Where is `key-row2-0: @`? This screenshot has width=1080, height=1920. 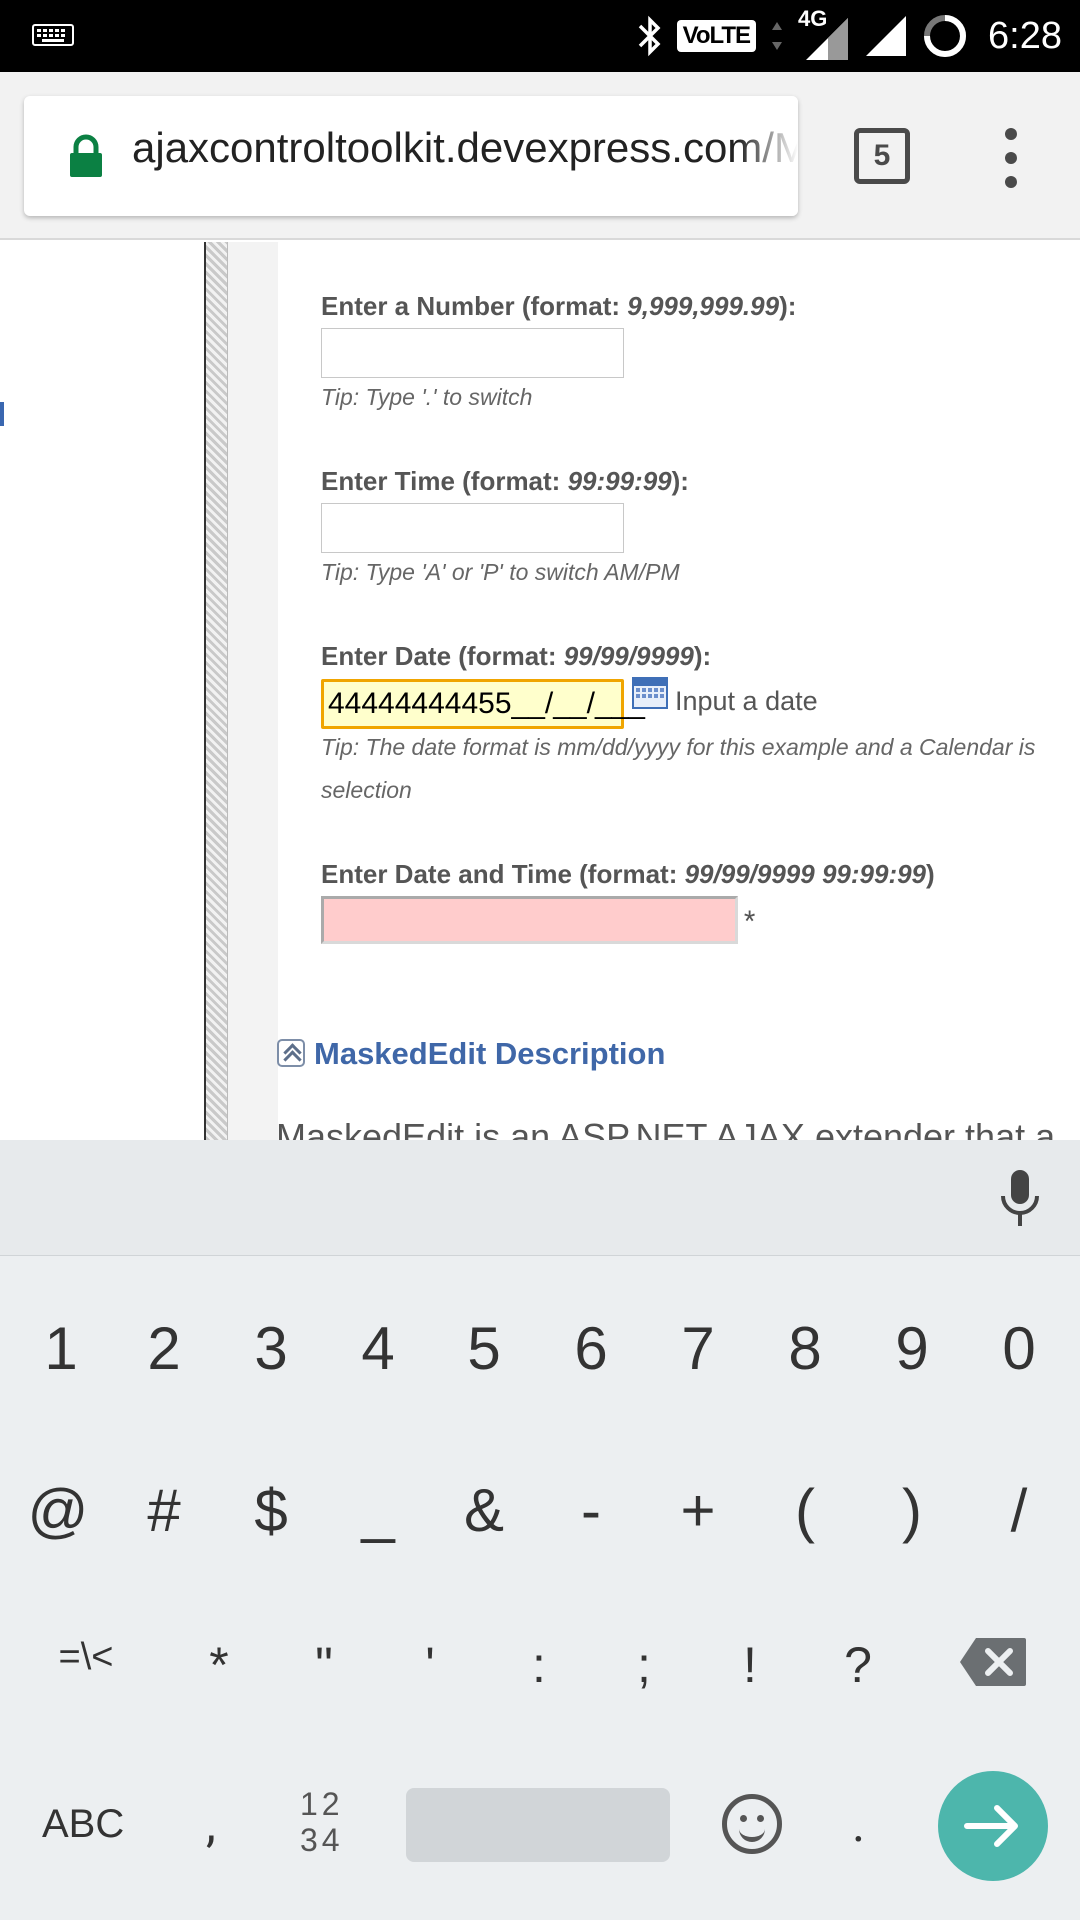 key-row2-0: @ is located at coordinates (58, 1510).